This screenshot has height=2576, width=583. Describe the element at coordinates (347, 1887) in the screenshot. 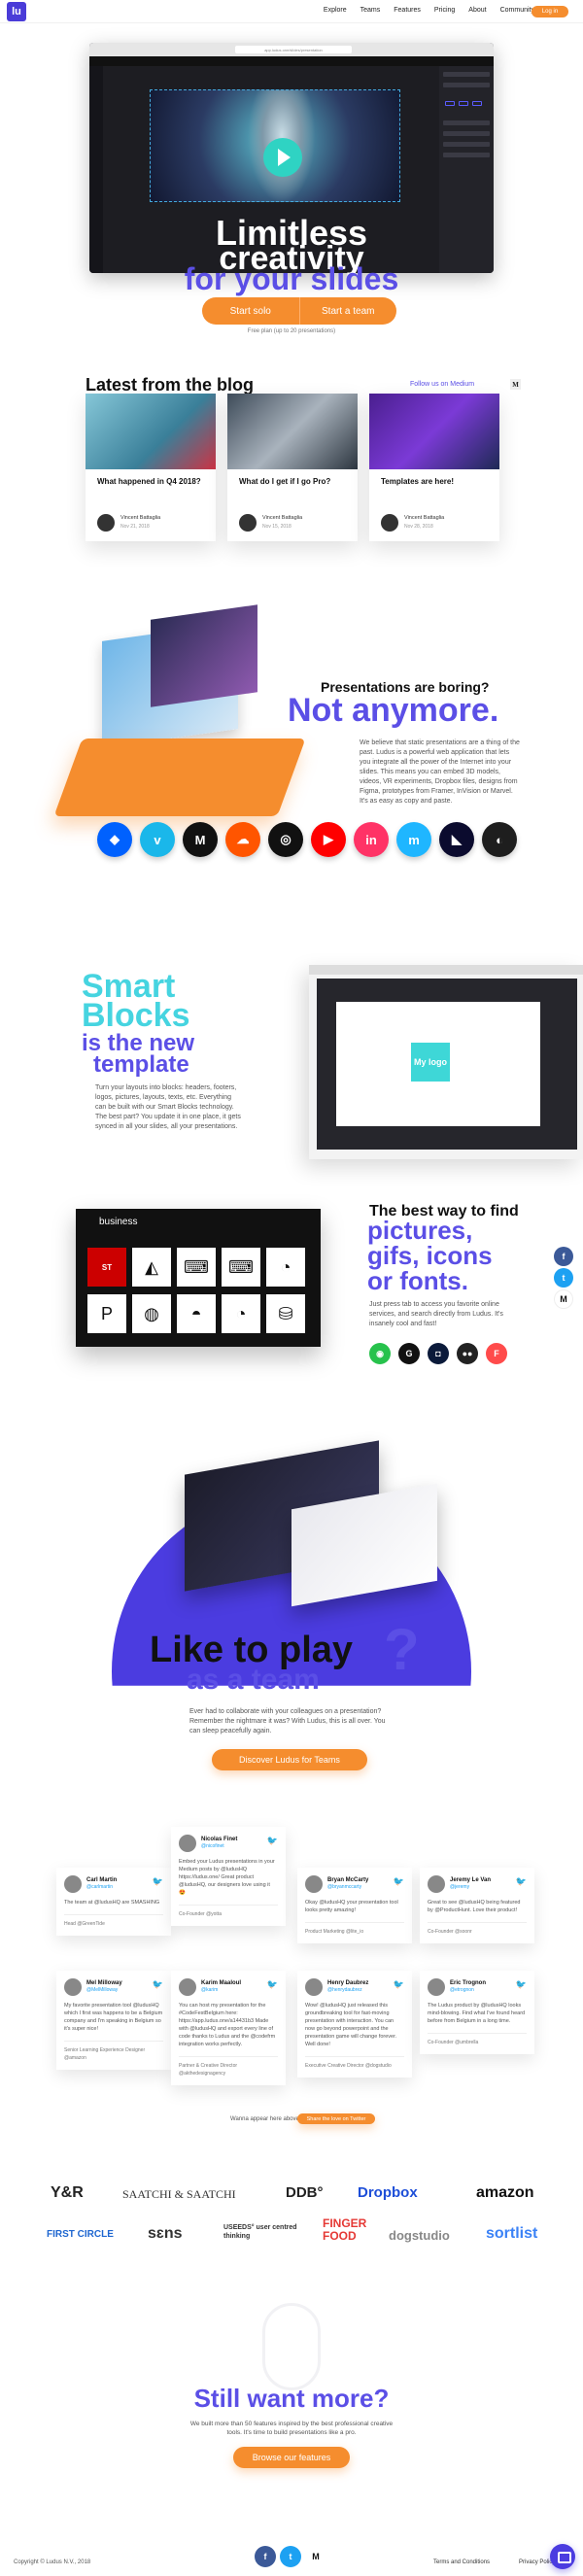

I see `tweet-handle: @bryanmccarty` at that location.